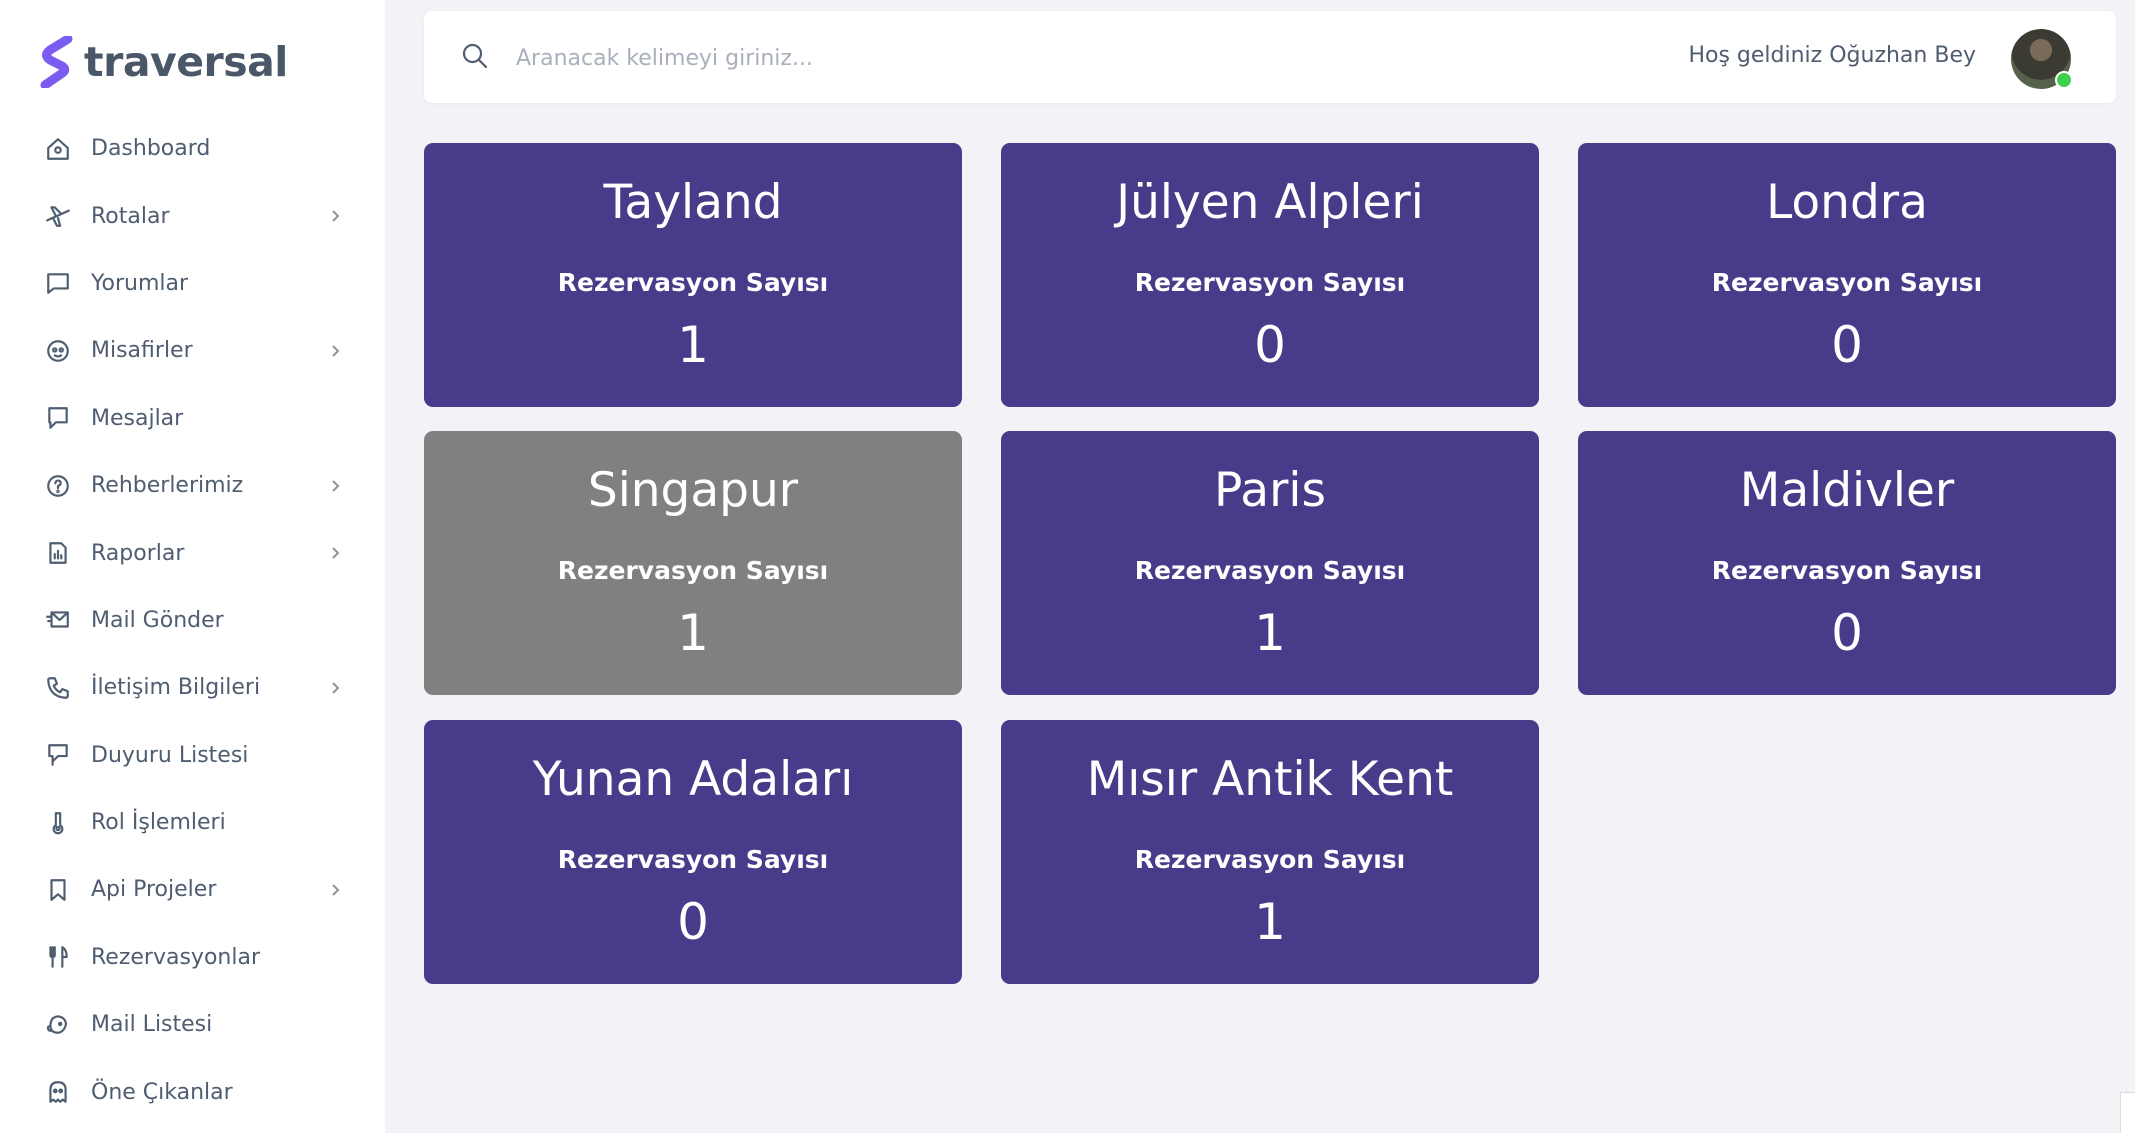 This screenshot has height=1133, width=2135. I want to click on sidebar-item-mail-gonder: Mail Gönder, so click(192, 620).